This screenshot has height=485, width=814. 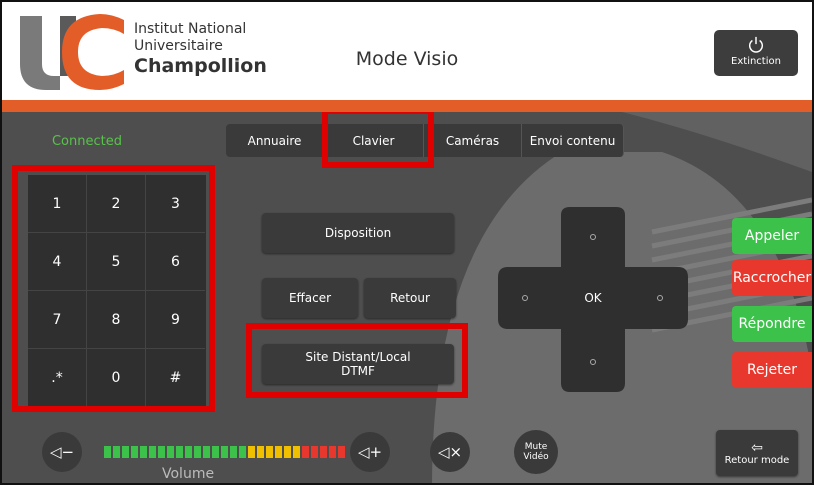 What do you see at coordinates (57, 378) in the screenshot?
I see `dialpad-key-star: .*` at bounding box center [57, 378].